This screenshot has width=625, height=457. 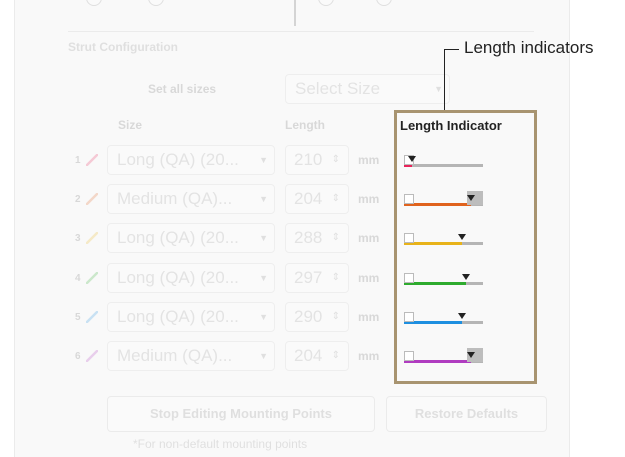 What do you see at coordinates (220, 444) in the screenshot?
I see `mounting-points-note: *For non-default mounting points` at bounding box center [220, 444].